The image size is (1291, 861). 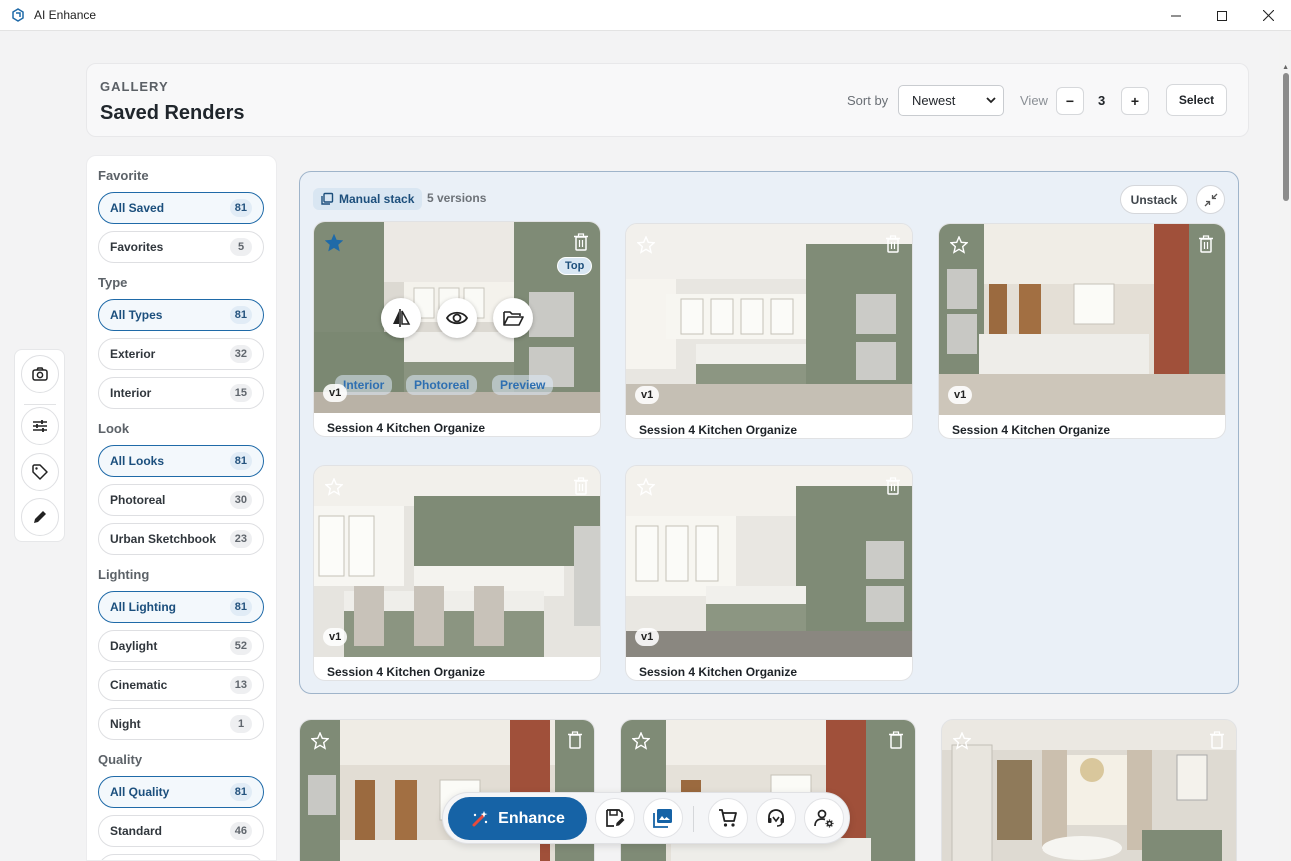 What do you see at coordinates (181, 792) in the screenshot?
I see `filter-all-quality: All Quality 81` at bounding box center [181, 792].